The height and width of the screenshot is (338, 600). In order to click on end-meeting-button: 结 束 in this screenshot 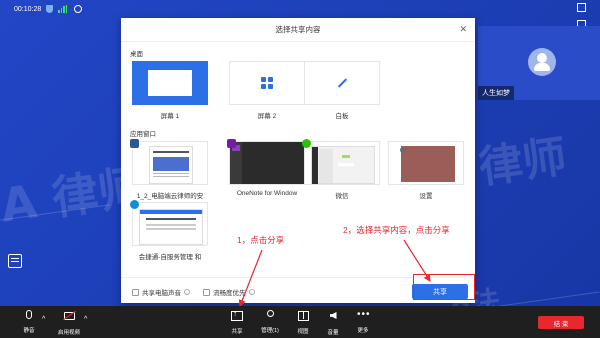, I will do `click(561, 322)`.